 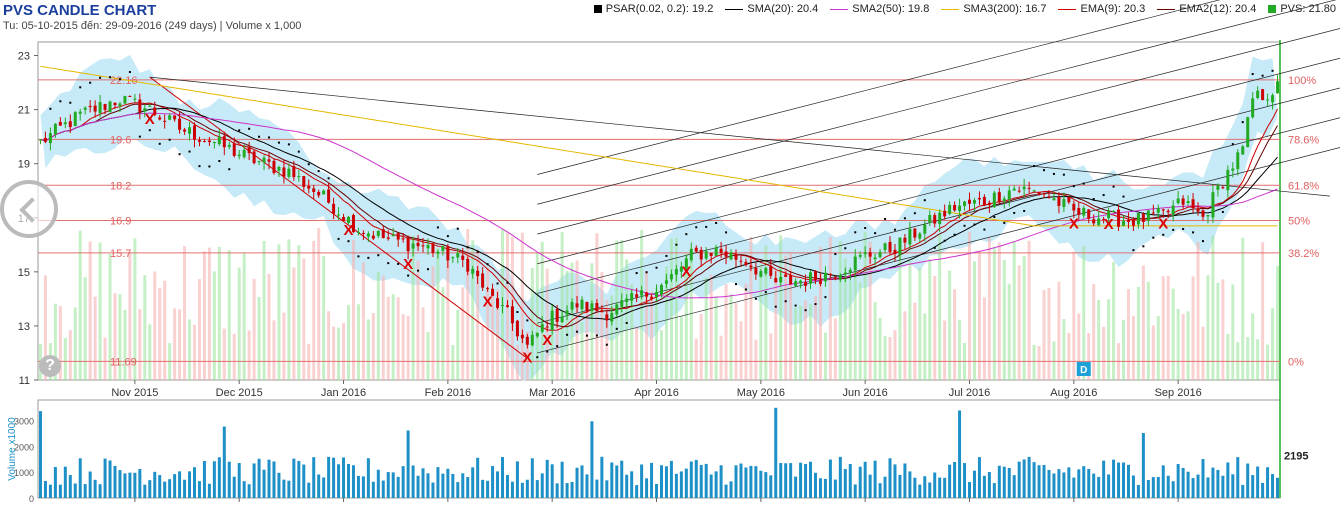 What do you see at coordinates (29, 209) in the screenshot?
I see `scroll-back-button` at bounding box center [29, 209].